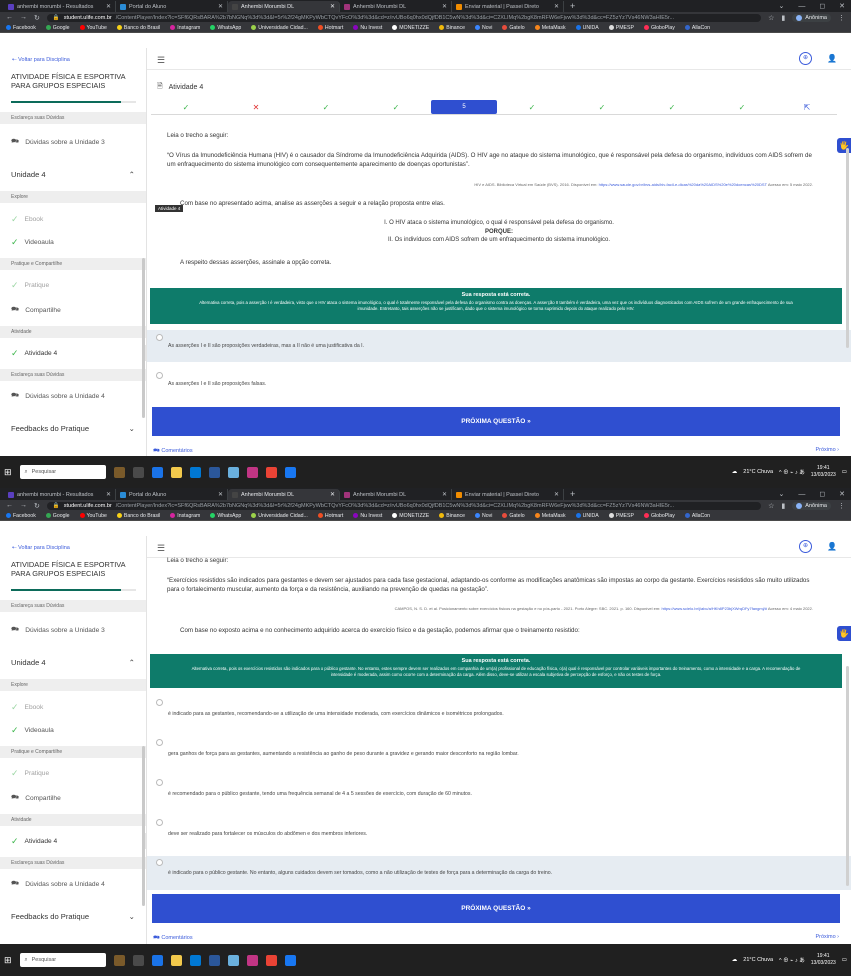  Describe the element at coordinates (805, 546) in the screenshot. I see `accessibility-icon: ⊕` at that location.